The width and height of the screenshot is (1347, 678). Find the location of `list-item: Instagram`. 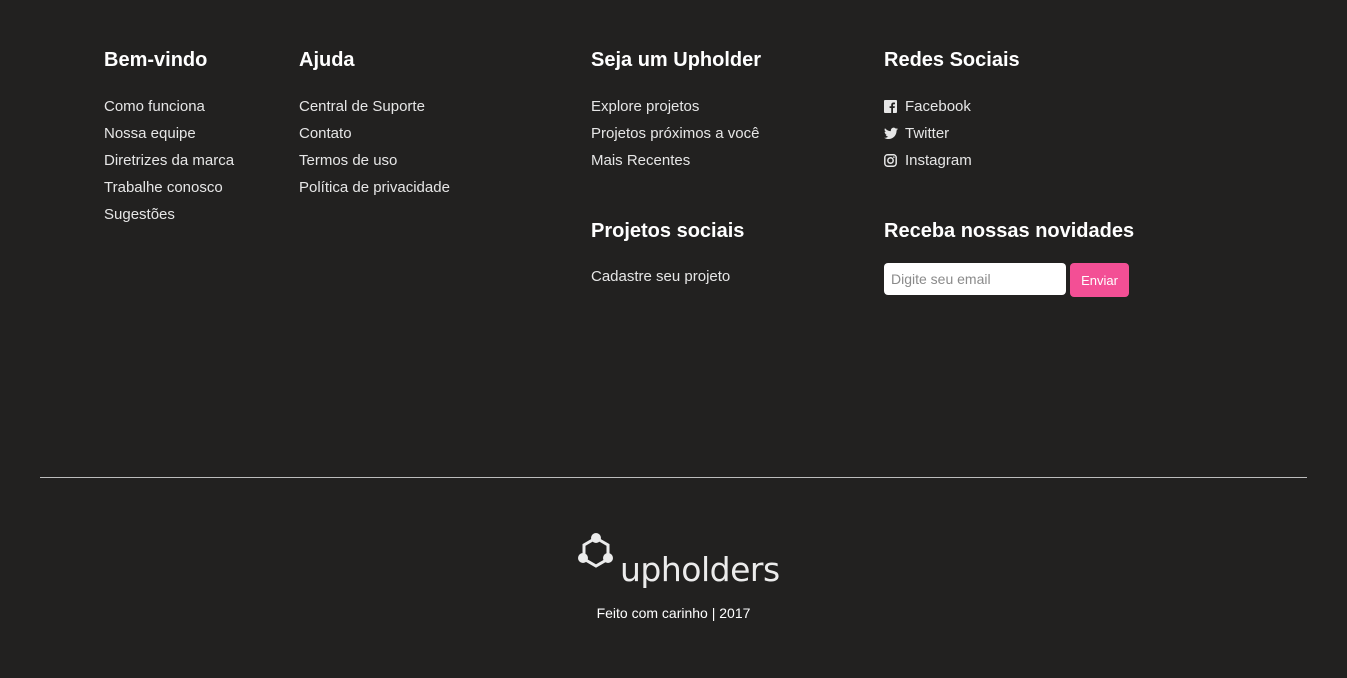

list-item: Instagram is located at coordinates (928, 164).